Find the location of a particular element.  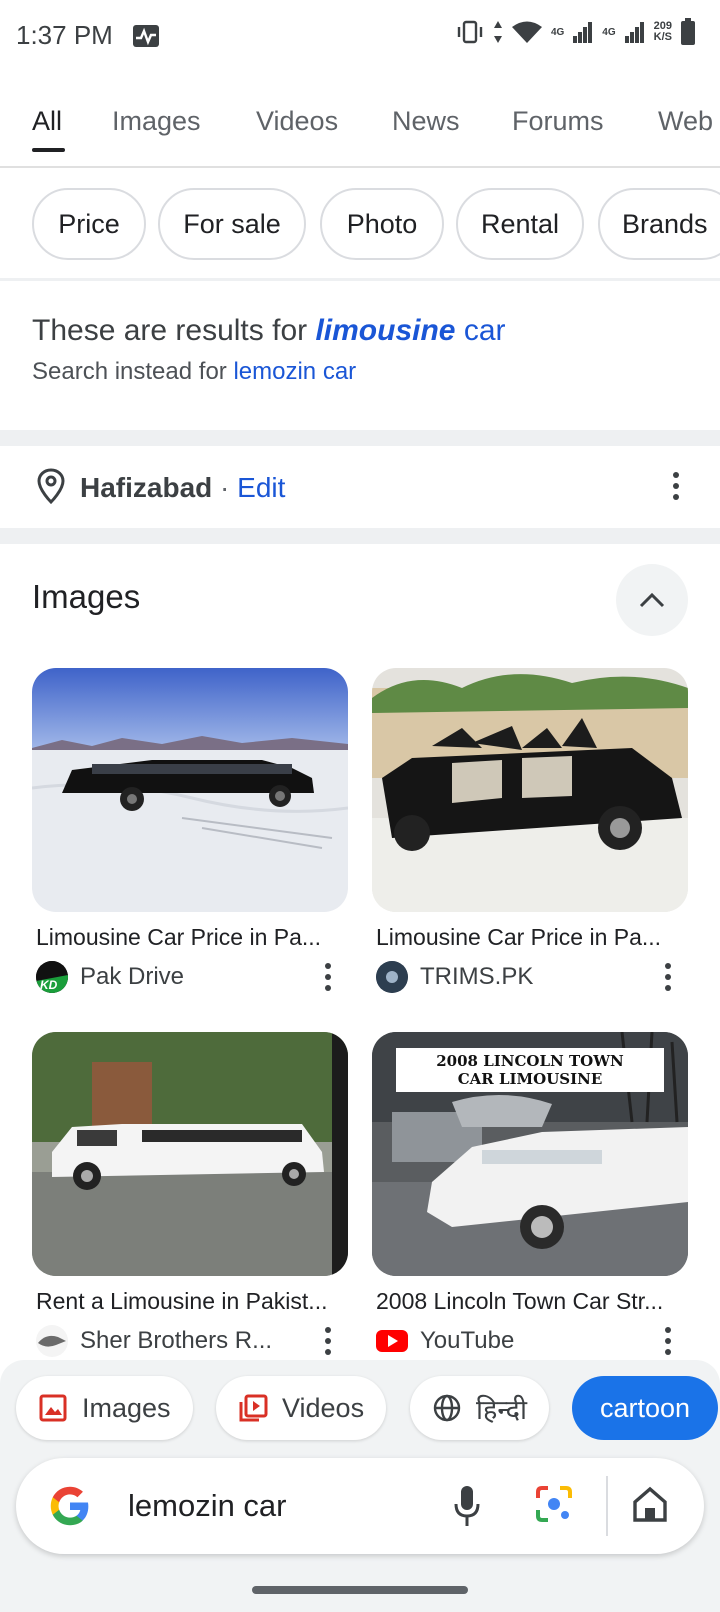

chevron-up-icon is located at coordinates (652, 600).